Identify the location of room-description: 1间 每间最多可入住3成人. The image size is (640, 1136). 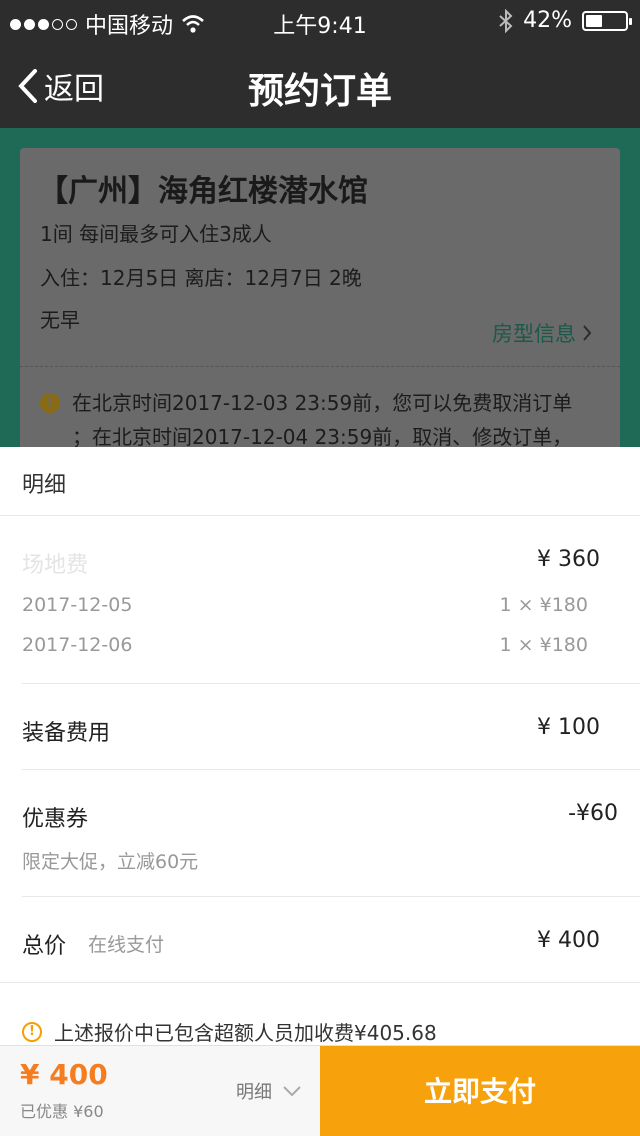
(156, 234).